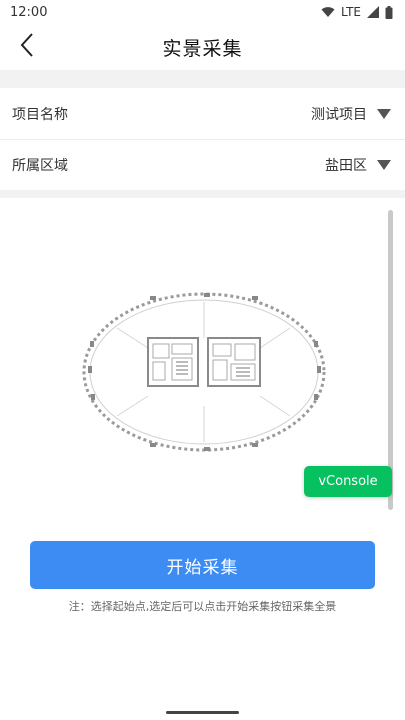 The width and height of the screenshot is (405, 720). I want to click on area-value: 盐田区, so click(346, 166).